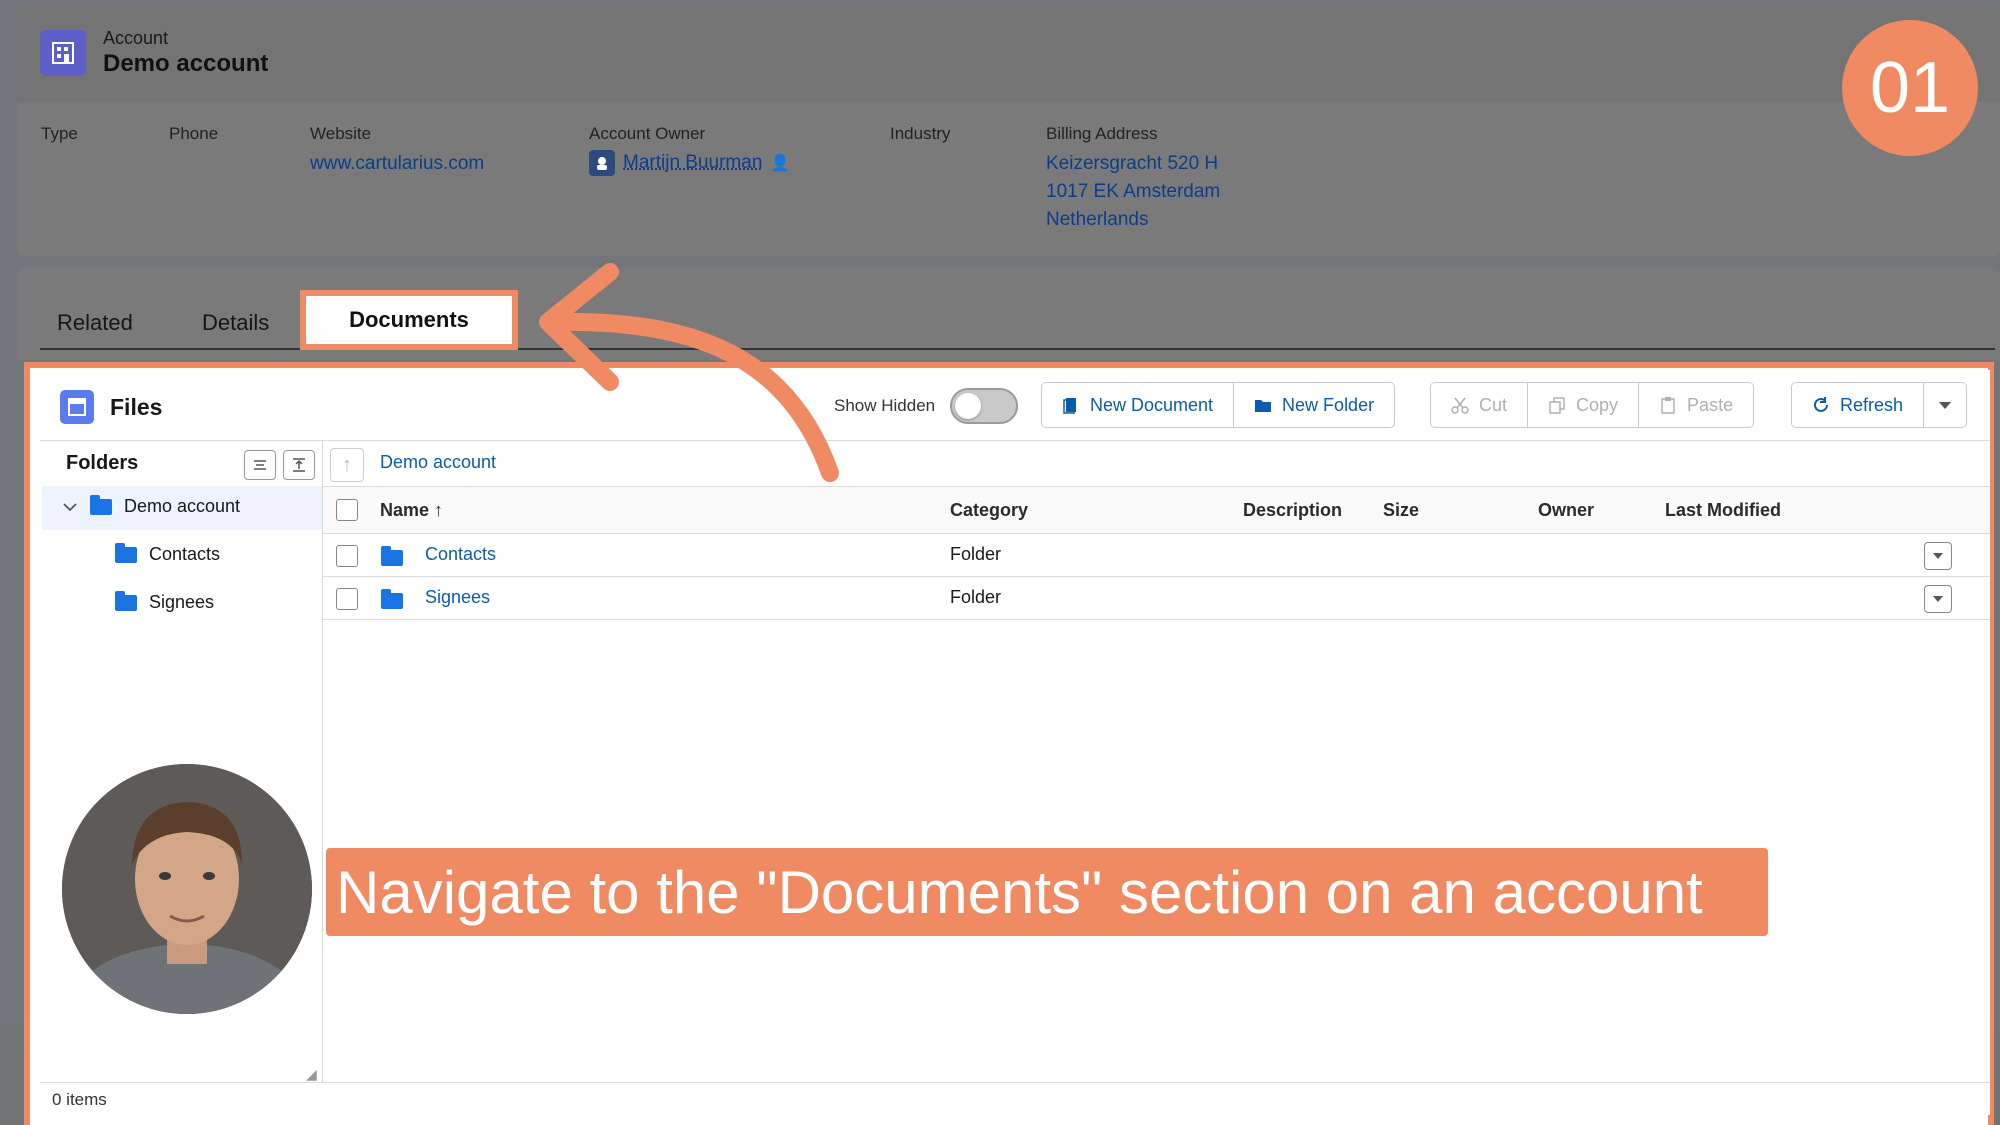 The height and width of the screenshot is (1125, 2000). I want to click on object-label: Account, so click(136, 38).